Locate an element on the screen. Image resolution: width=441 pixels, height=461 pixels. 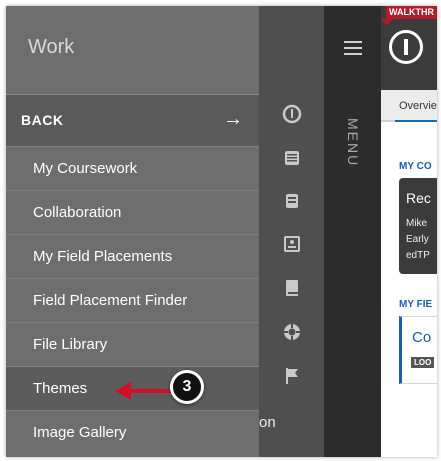
menu-item-field-placement-finder: Field Placement Finder is located at coordinates (132, 300).